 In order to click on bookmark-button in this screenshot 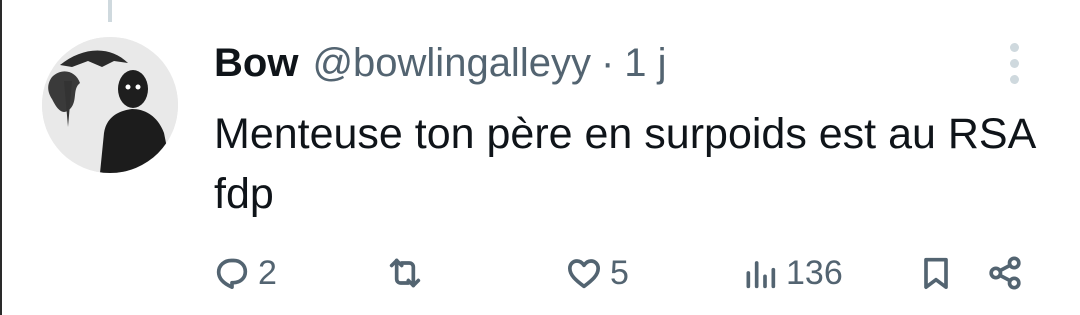, I will do `click(936, 273)`.